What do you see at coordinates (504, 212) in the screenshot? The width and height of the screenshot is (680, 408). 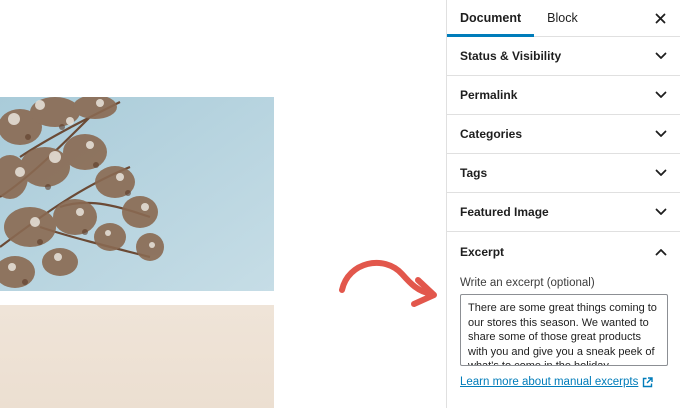 I see `panel-title: Featured Image` at bounding box center [504, 212].